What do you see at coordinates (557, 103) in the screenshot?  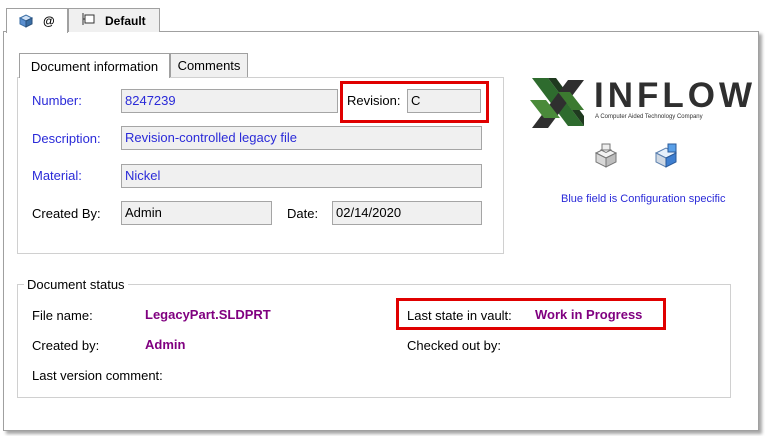 I see `inflow-mark-icon` at bounding box center [557, 103].